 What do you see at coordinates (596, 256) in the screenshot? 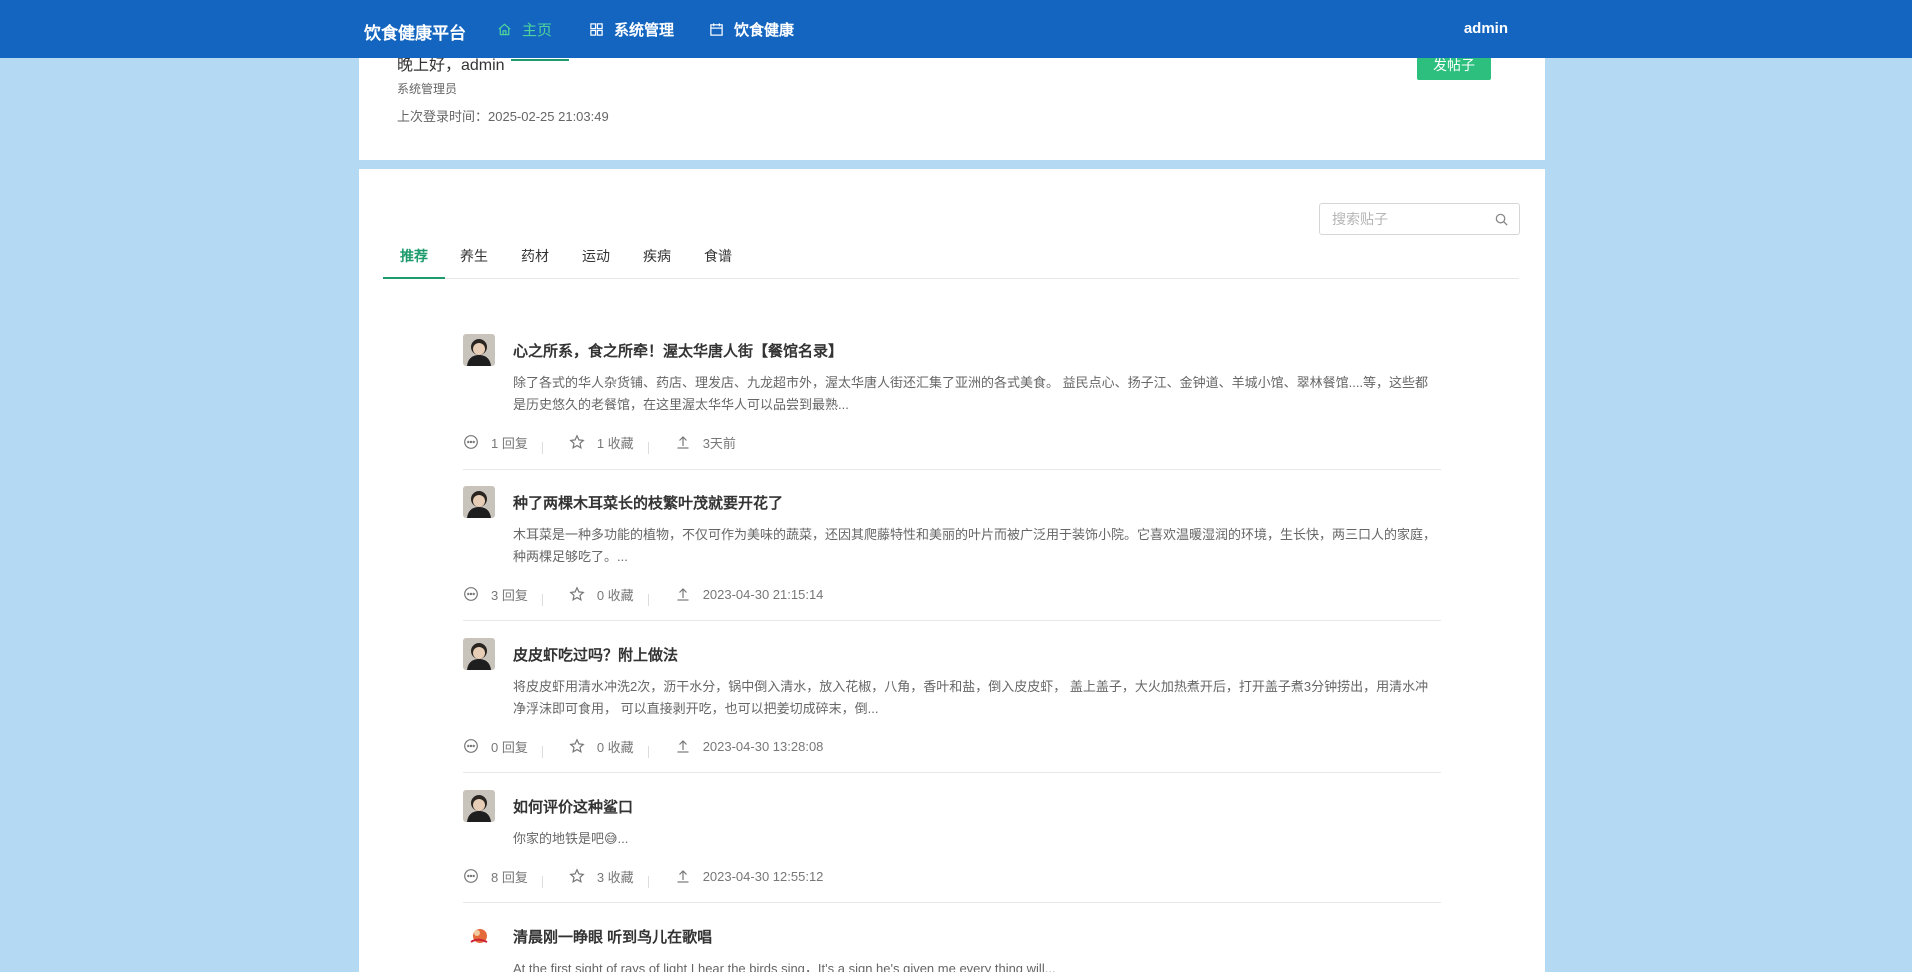
I see `tab-exercise: 运动` at bounding box center [596, 256].